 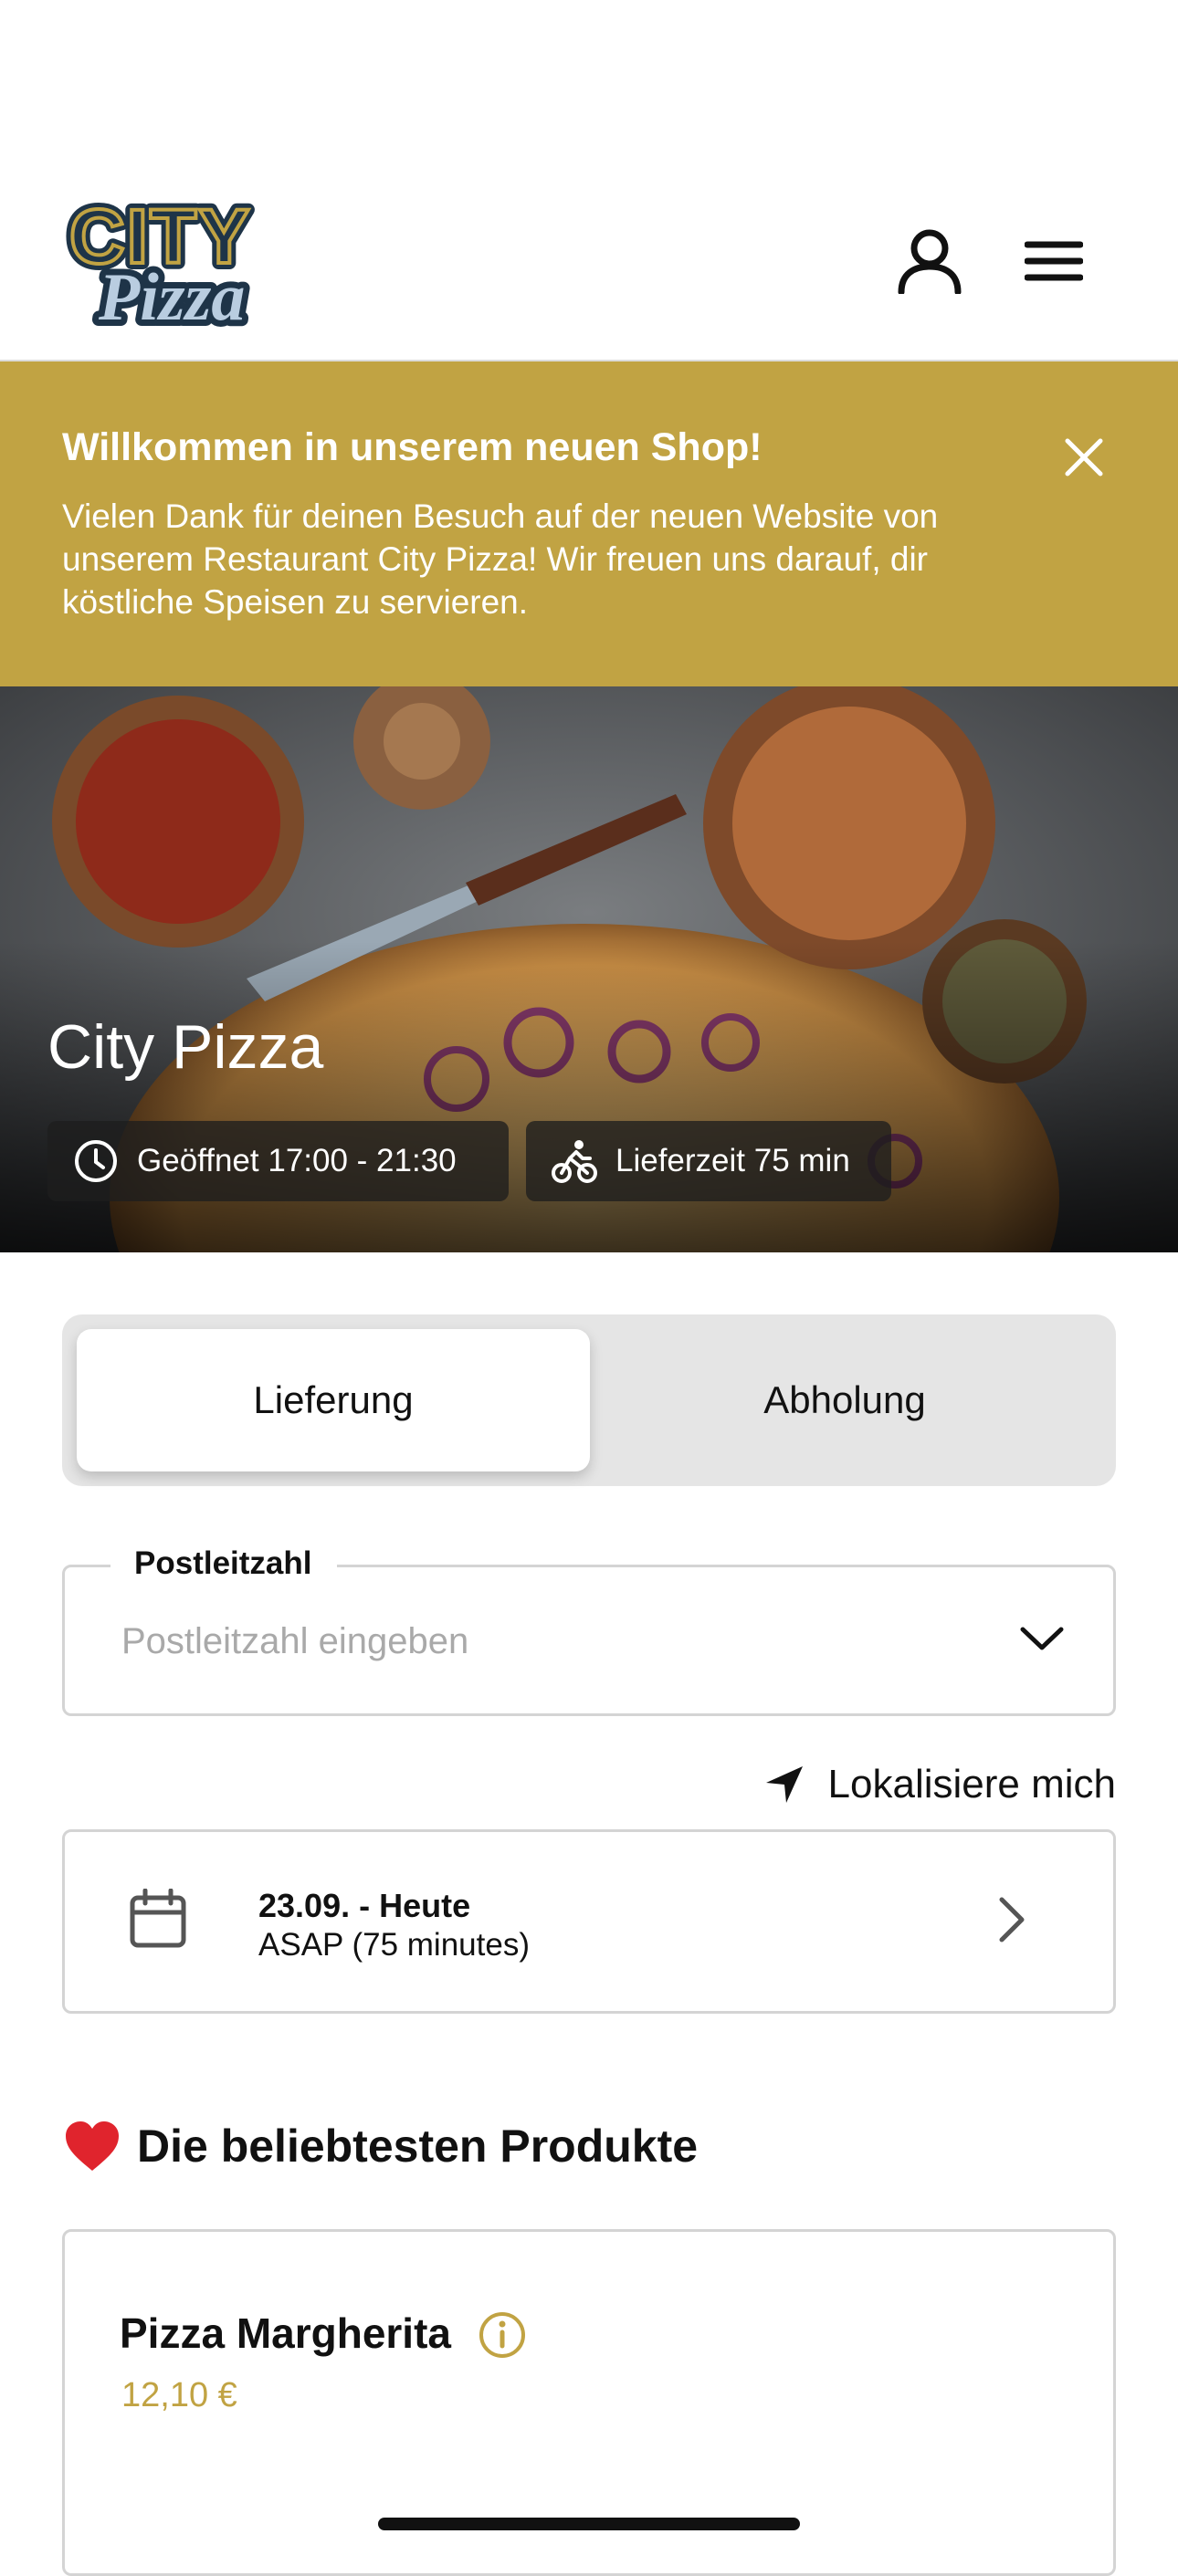 I want to click on locate-me-label: Lokalisiere mich, so click(x=971, y=1784).